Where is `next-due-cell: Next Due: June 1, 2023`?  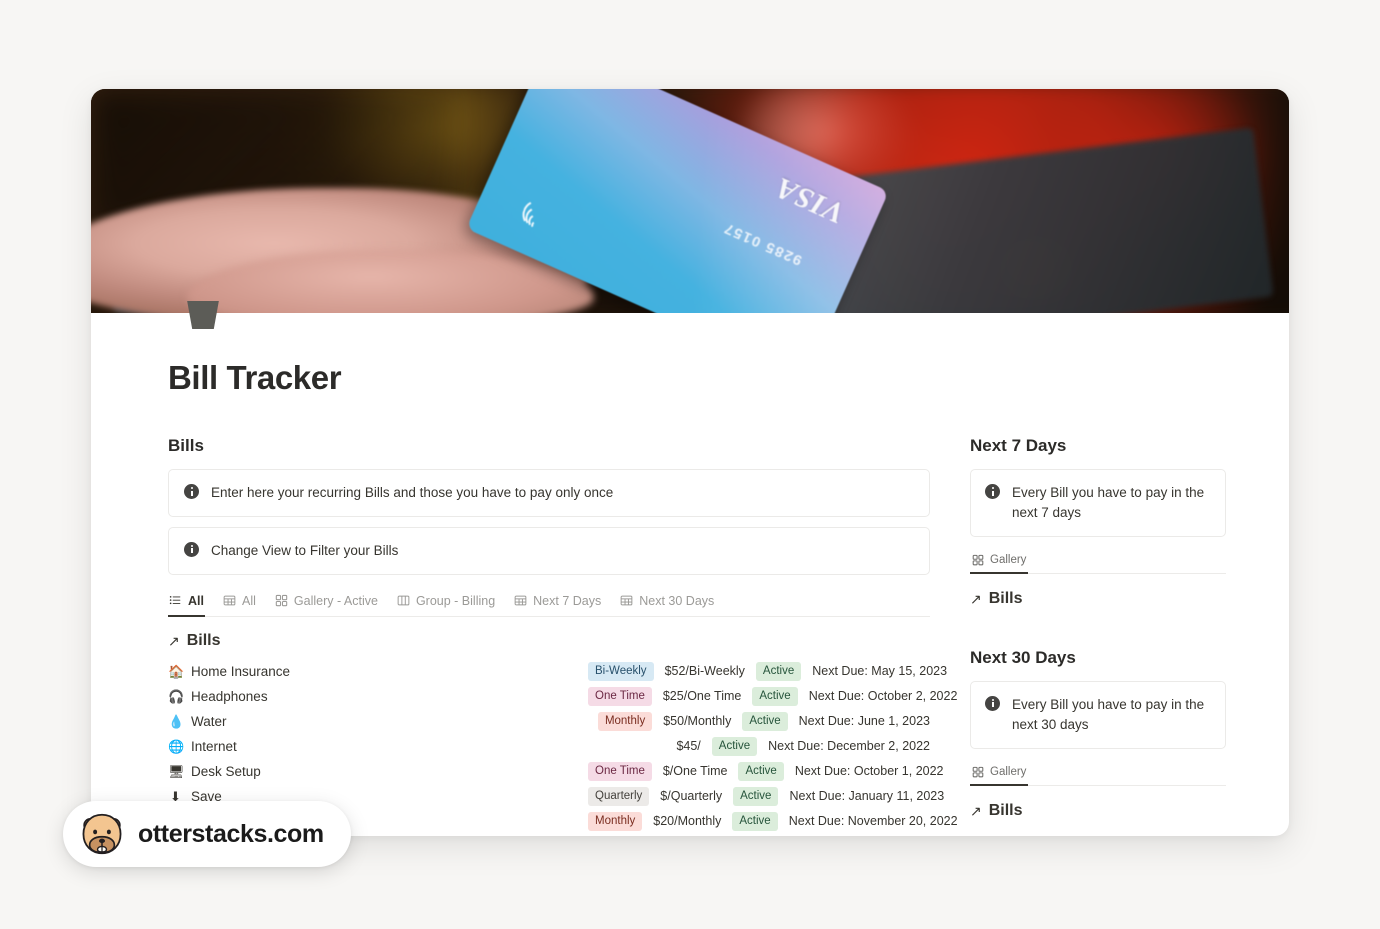 next-due-cell: Next Due: June 1, 2023 is located at coordinates (864, 721).